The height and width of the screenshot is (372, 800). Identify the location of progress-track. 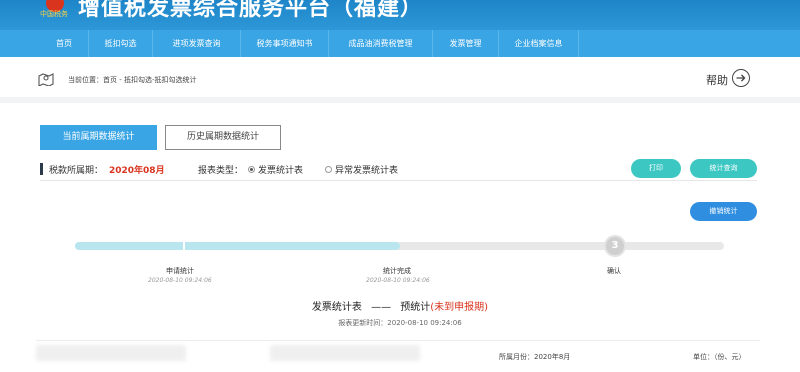
(399, 246).